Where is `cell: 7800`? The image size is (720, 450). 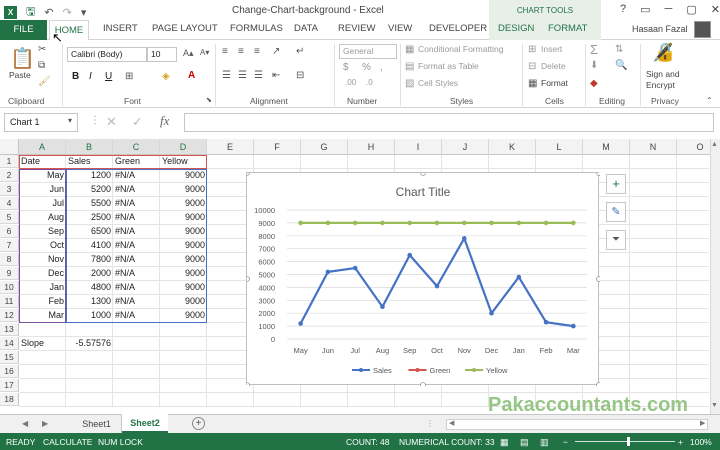 cell: 7800 is located at coordinates (89, 259).